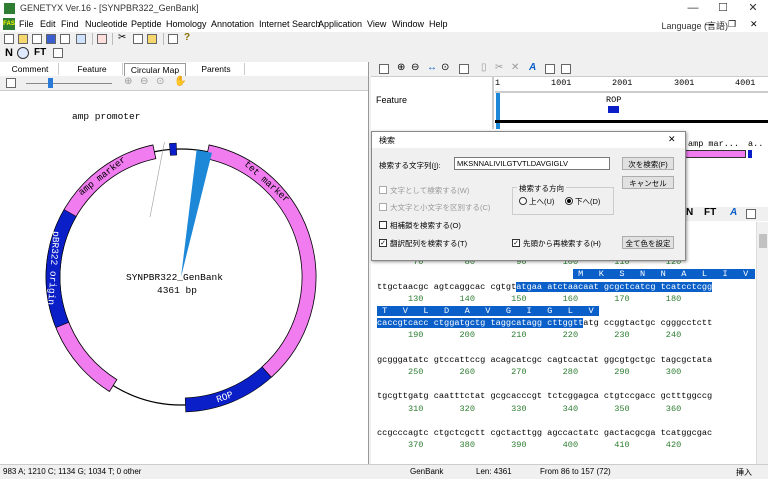 This screenshot has height=479, width=768. What do you see at coordinates (515, 67) in the screenshot?
I see `graphic-delete-icon: ✕` at bounding box center [515, 67].